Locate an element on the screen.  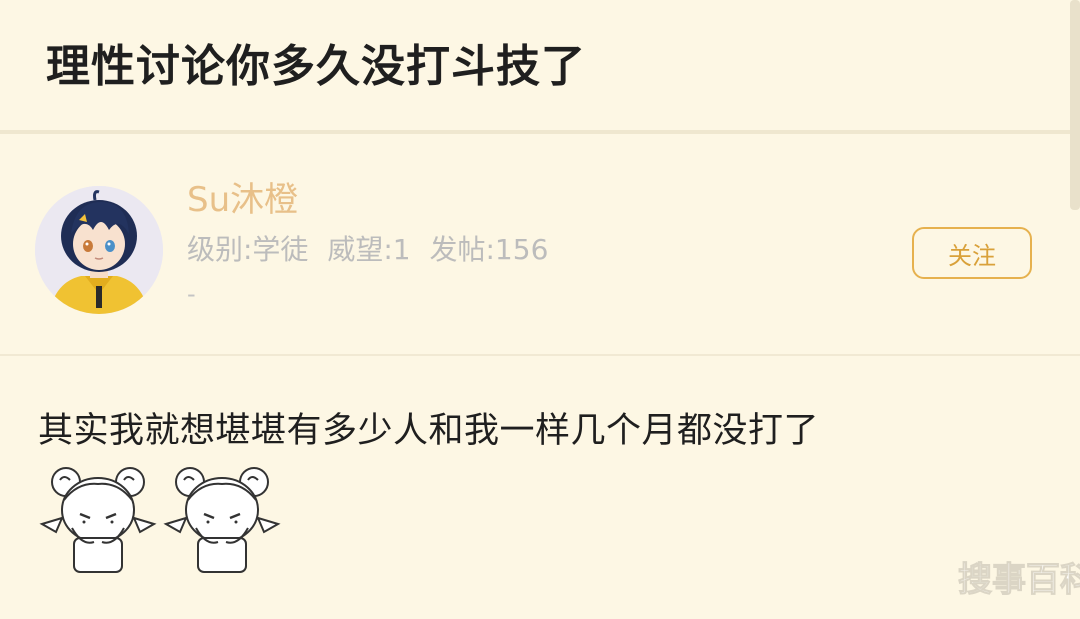
avatar-image is located at coordinates (99, 250).